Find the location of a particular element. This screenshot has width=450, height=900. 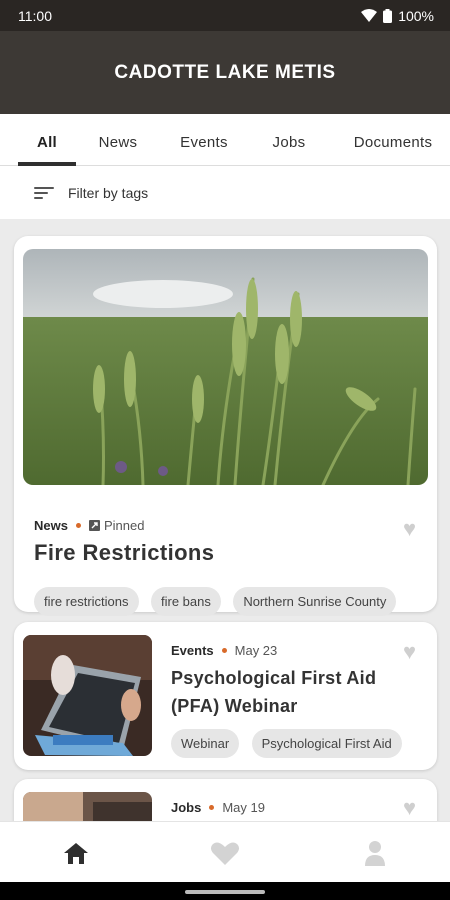

card-date: May 23 is located at coordinates (256, 650).